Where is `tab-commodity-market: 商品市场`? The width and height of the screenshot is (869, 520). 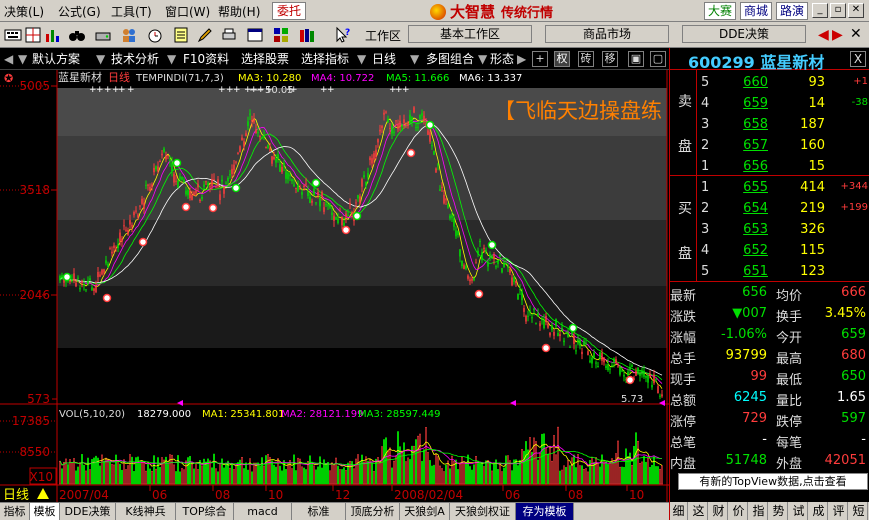
tab-commodity-market: 商品市场 is located at coordinates (607, 34).